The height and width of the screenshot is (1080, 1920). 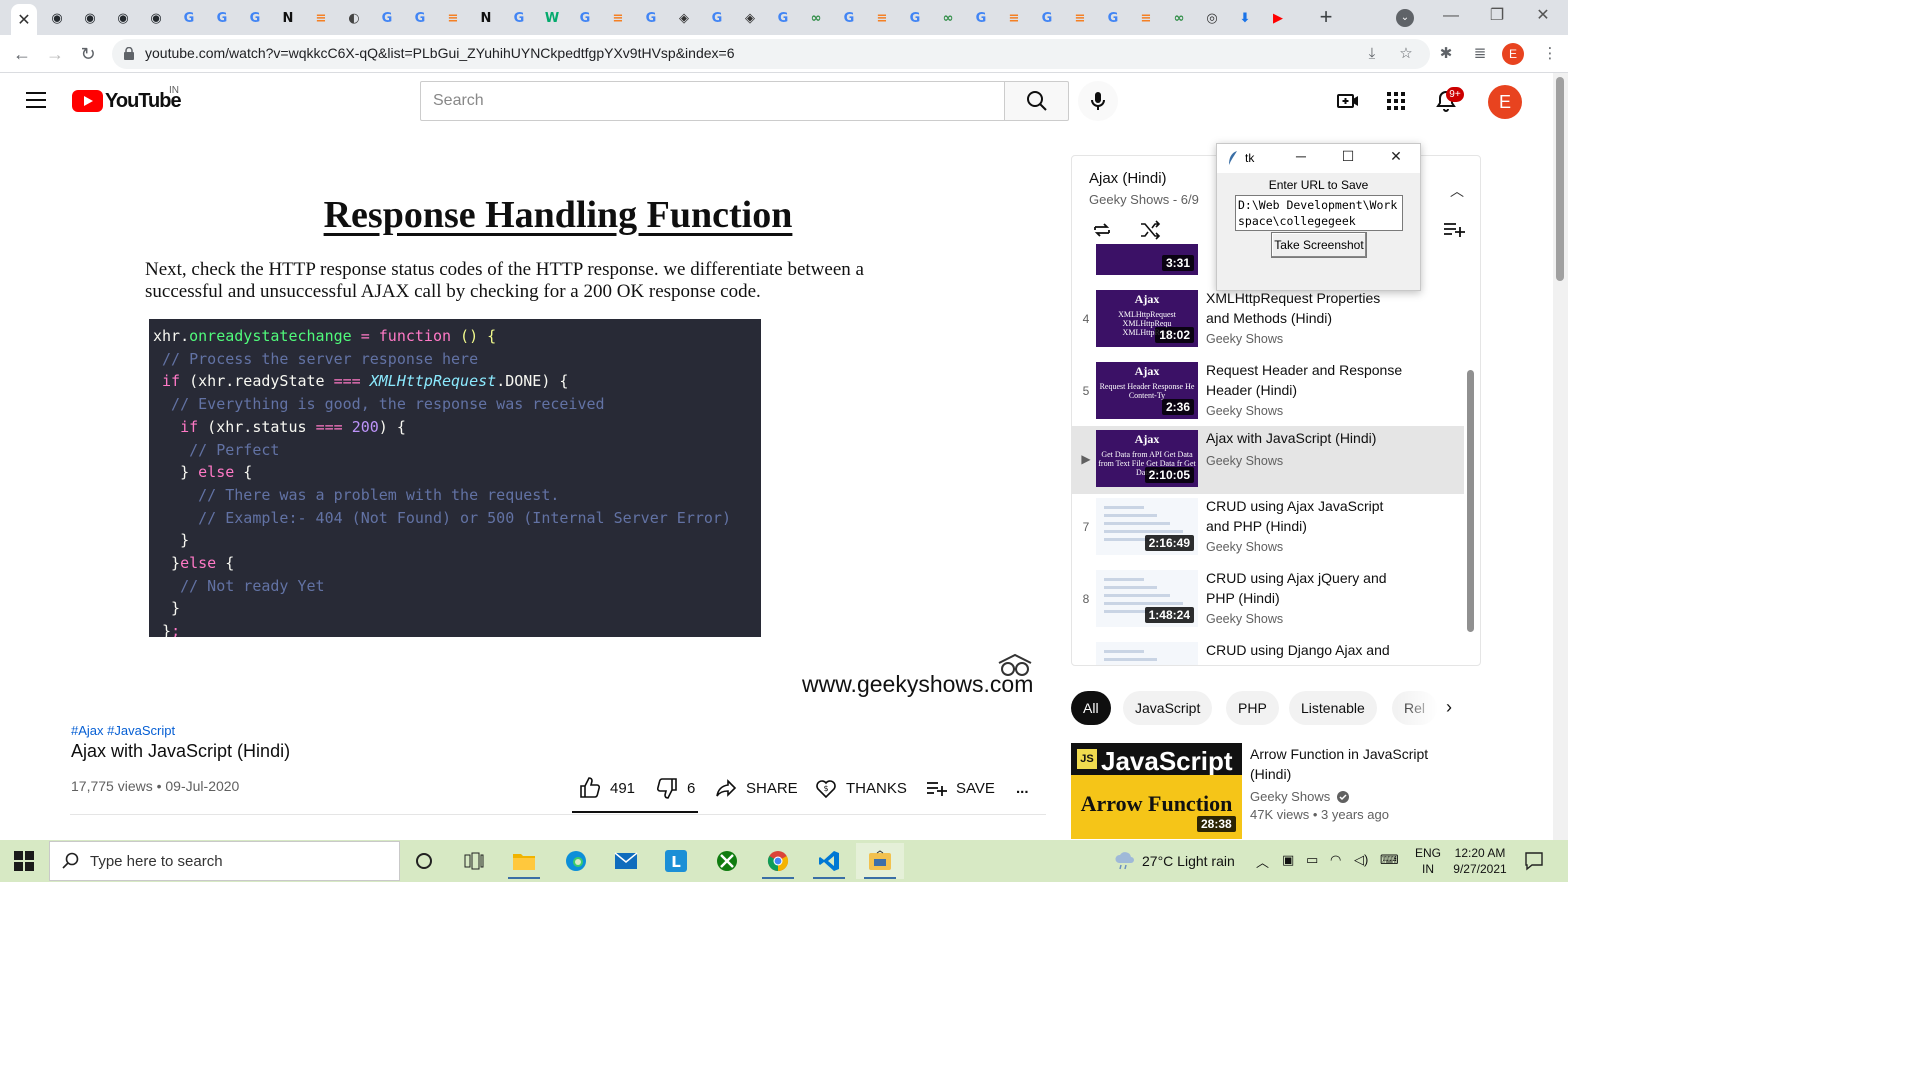 I want to click on chrome-icon, so click(x=778, y=861).